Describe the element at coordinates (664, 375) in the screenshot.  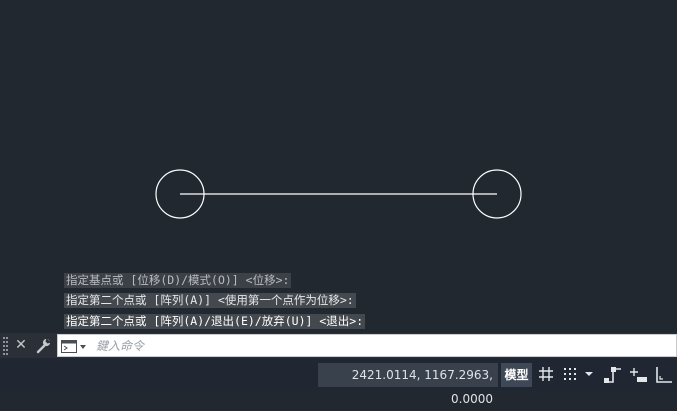
I see `otrack-icon` at that location.